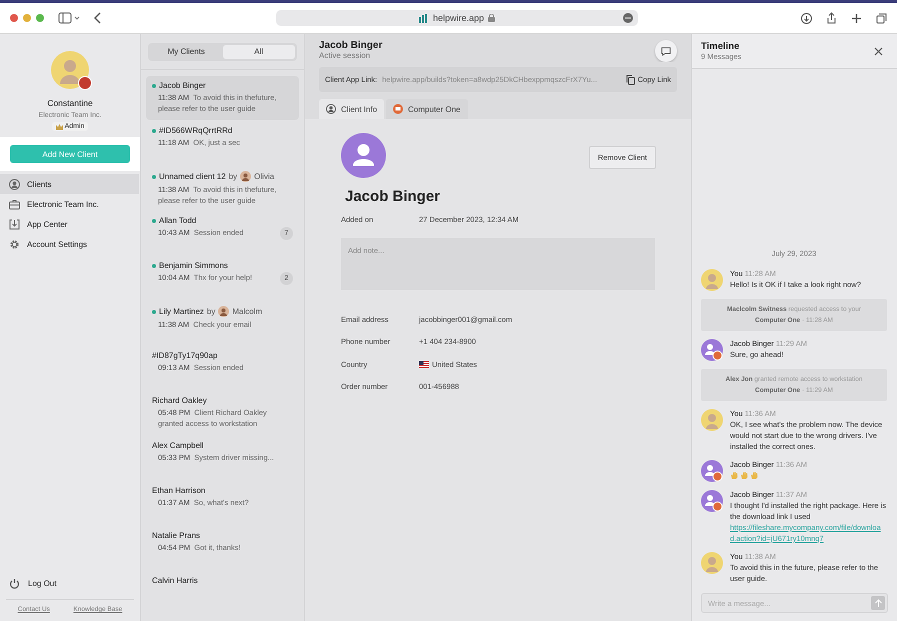 The height and width of the screenshot is (621, 897). I want to click on client-avatar, so click(363, 155).